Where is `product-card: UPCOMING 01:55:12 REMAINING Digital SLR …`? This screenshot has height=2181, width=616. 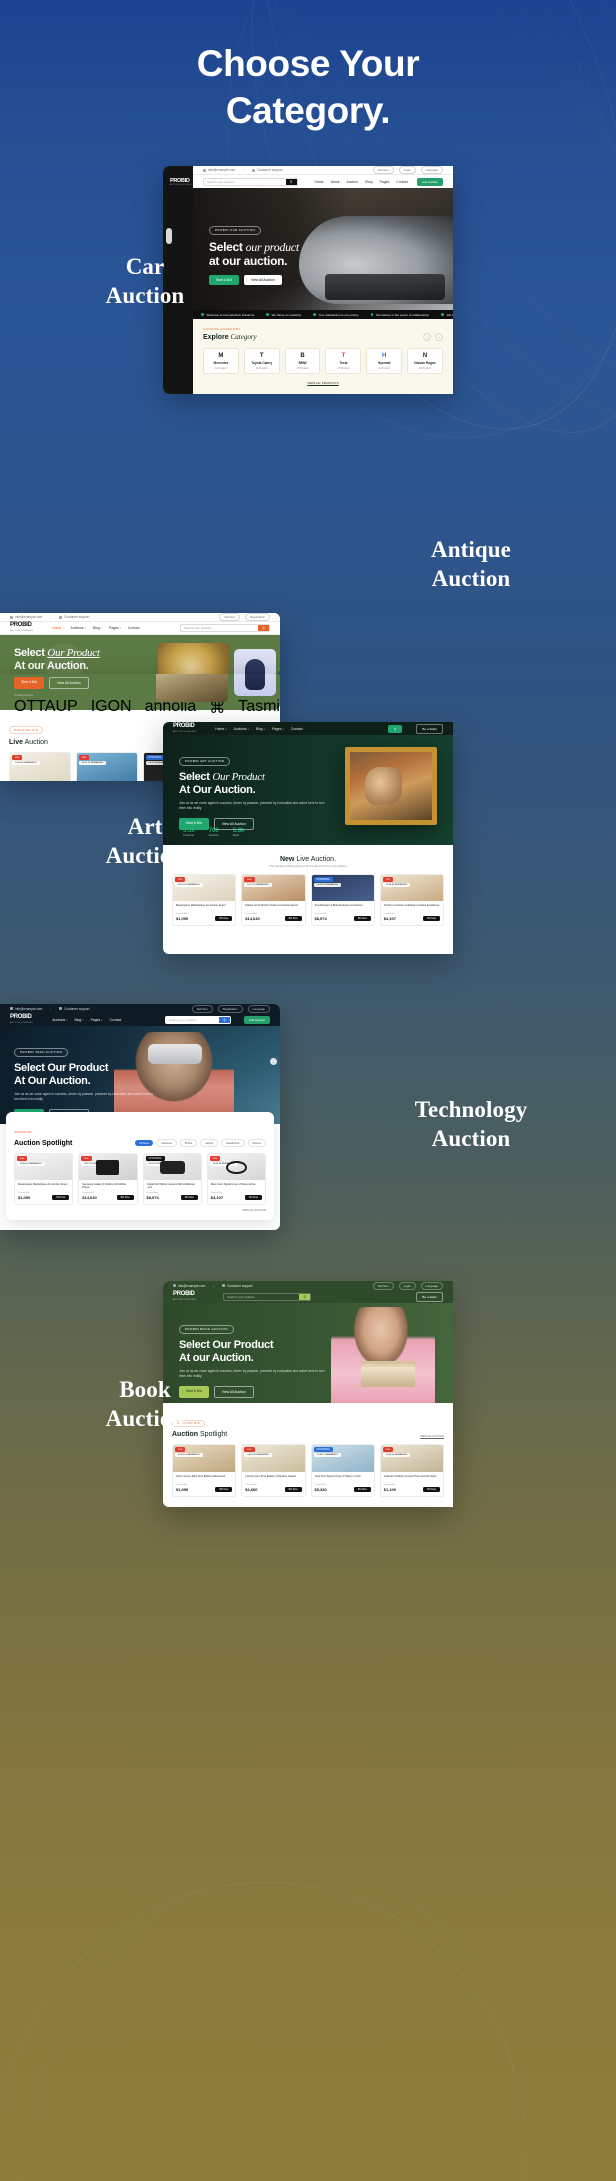 product-card: UPCOMING 01:55:12 REMAINING Digital SLR … is located at coordinates (172, 1179).